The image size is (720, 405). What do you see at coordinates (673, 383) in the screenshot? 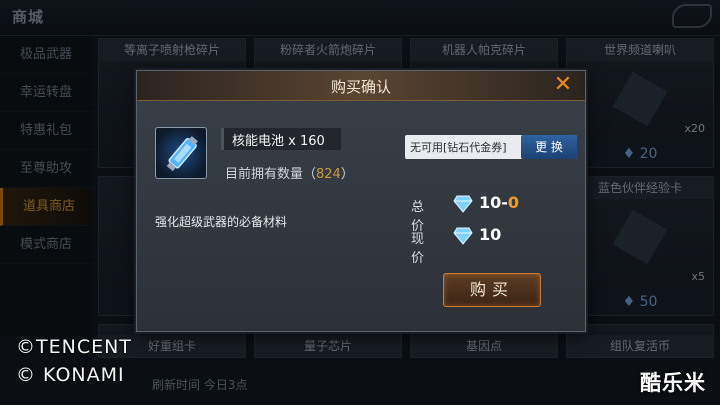
I see `site-watermark: 酷乐米` at bounding box center [673, 383].